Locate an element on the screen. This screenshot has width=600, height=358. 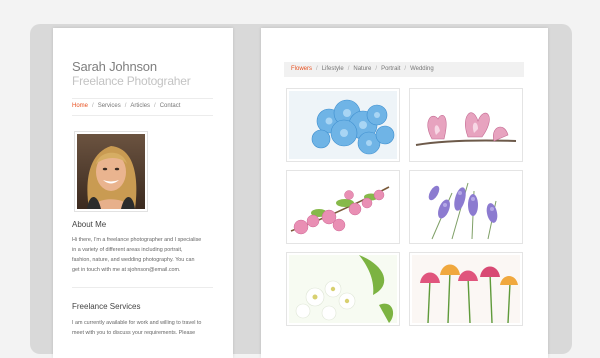
main-nav: Home / Services / Articles / Contact is located at coordinates (126, 106).